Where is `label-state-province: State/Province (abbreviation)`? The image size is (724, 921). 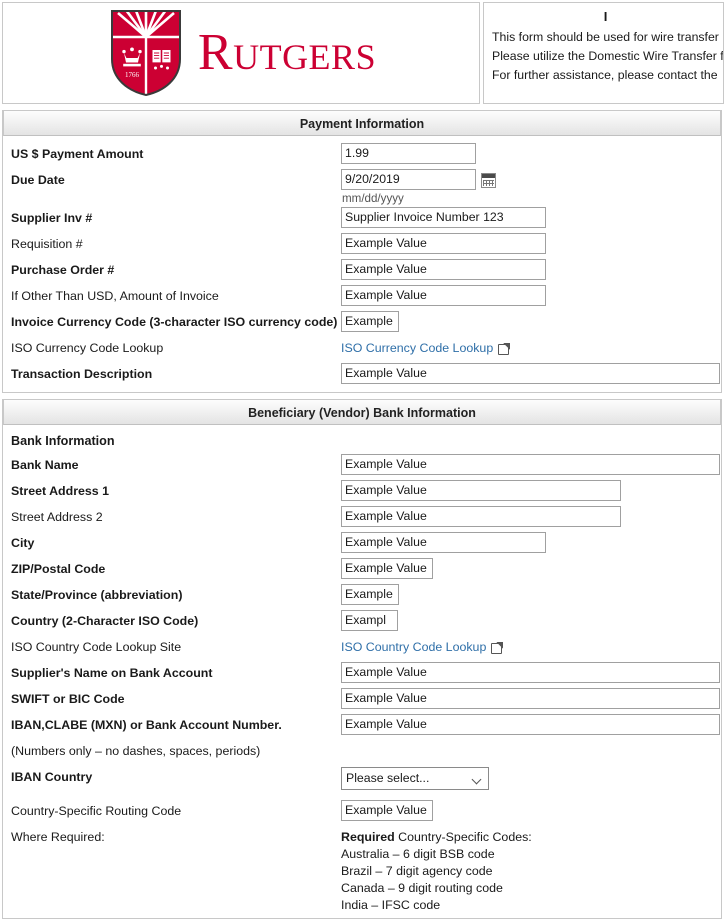
label-state-province: State/Province (abbreviation) is located at coordinates (97, 595).